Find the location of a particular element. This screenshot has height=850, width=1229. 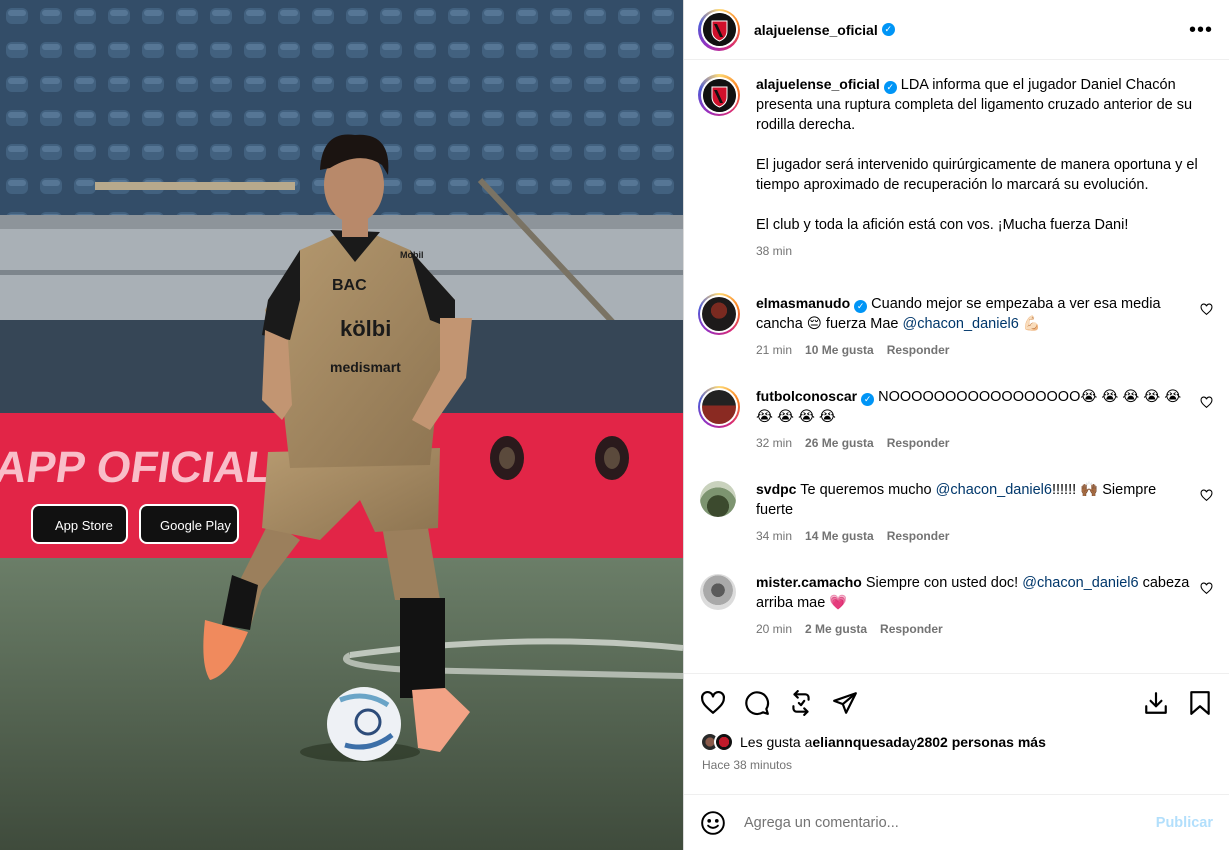

commenter-username: futbolconoscar is located at coordinates (806, 396).